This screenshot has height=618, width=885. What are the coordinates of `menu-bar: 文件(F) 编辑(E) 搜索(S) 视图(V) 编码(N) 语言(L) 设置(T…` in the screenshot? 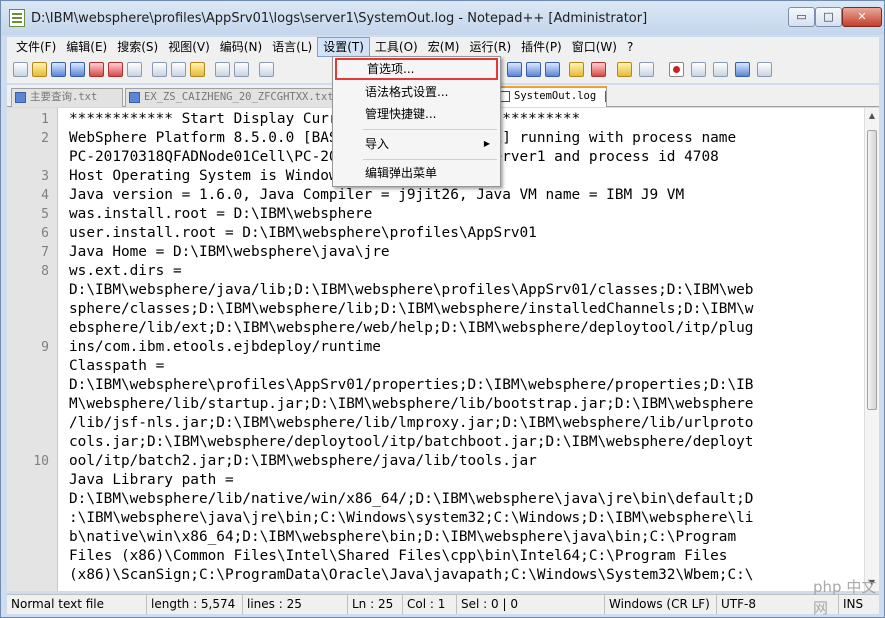 It's located at (443, 47).